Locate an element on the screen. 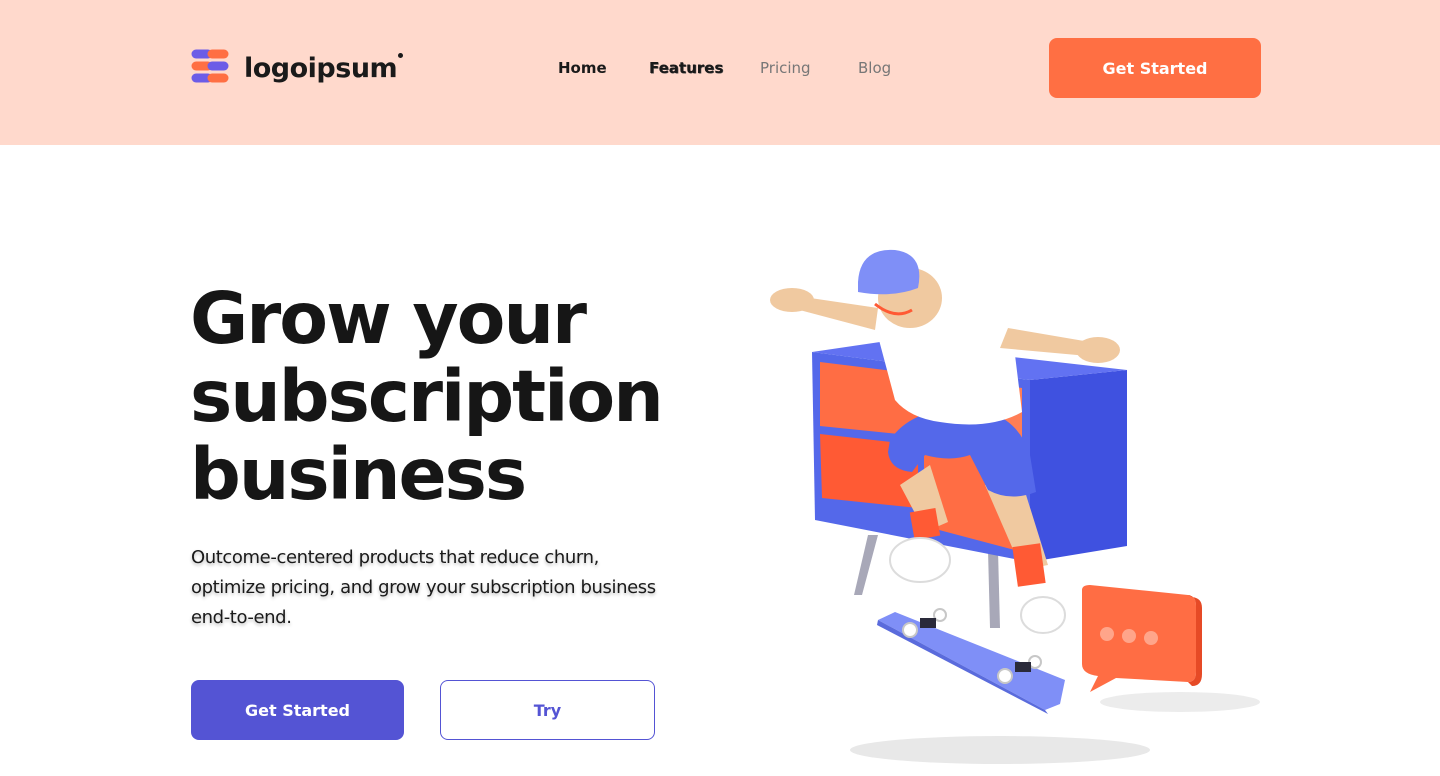 Image resolution: width=1440 pixels, height=776 pixels. logo-text: logoipsum is located at coordinates (321, 68).